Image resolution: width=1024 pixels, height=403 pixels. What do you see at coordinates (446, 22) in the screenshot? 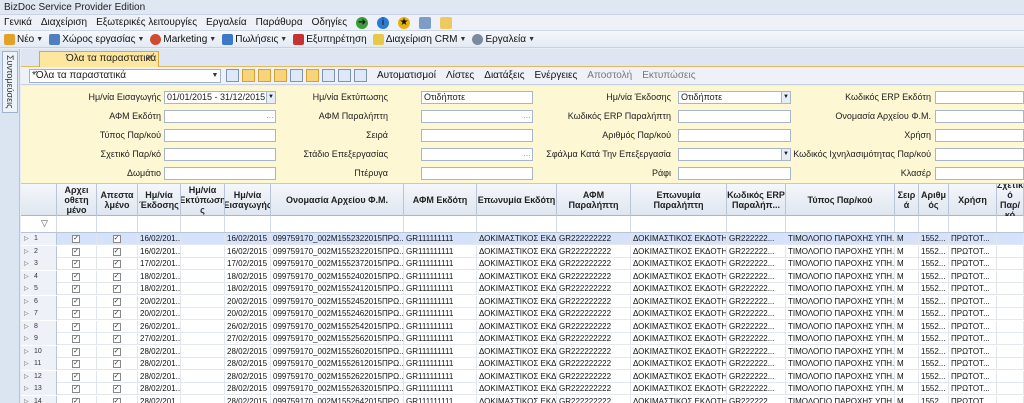
I see `folder-icon` at bounding box center [446, 22].